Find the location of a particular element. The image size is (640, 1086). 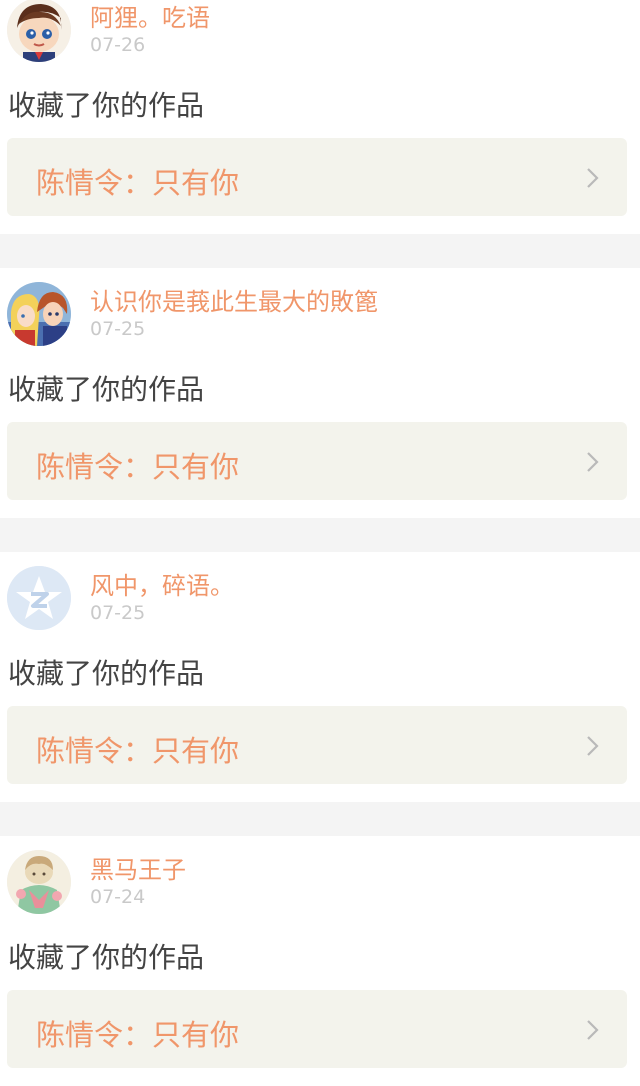

timestamp: 07-26 is located at coordinates (118, 45).